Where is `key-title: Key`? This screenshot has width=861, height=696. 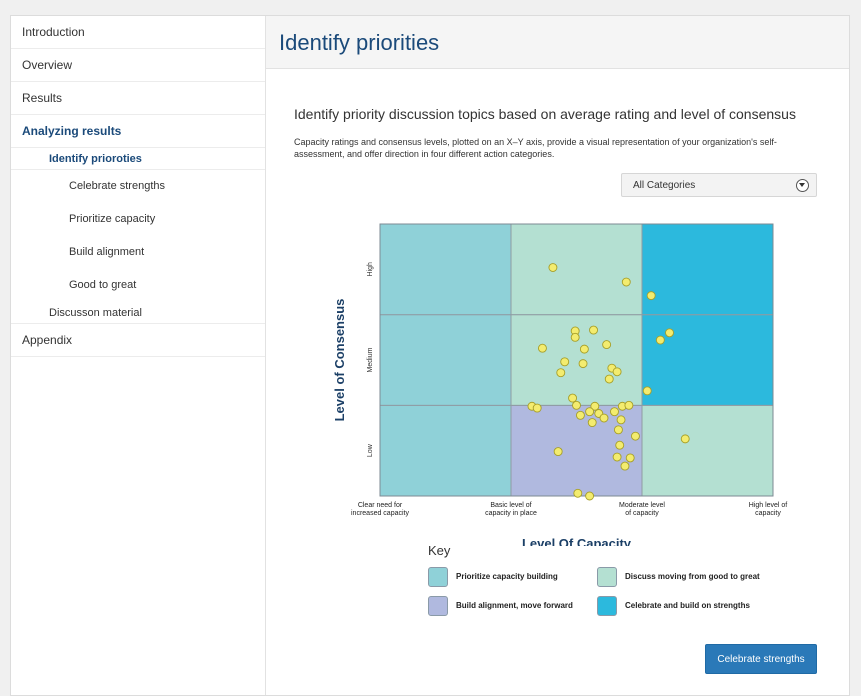
key-title: Key is located at coordinates (439, 550).